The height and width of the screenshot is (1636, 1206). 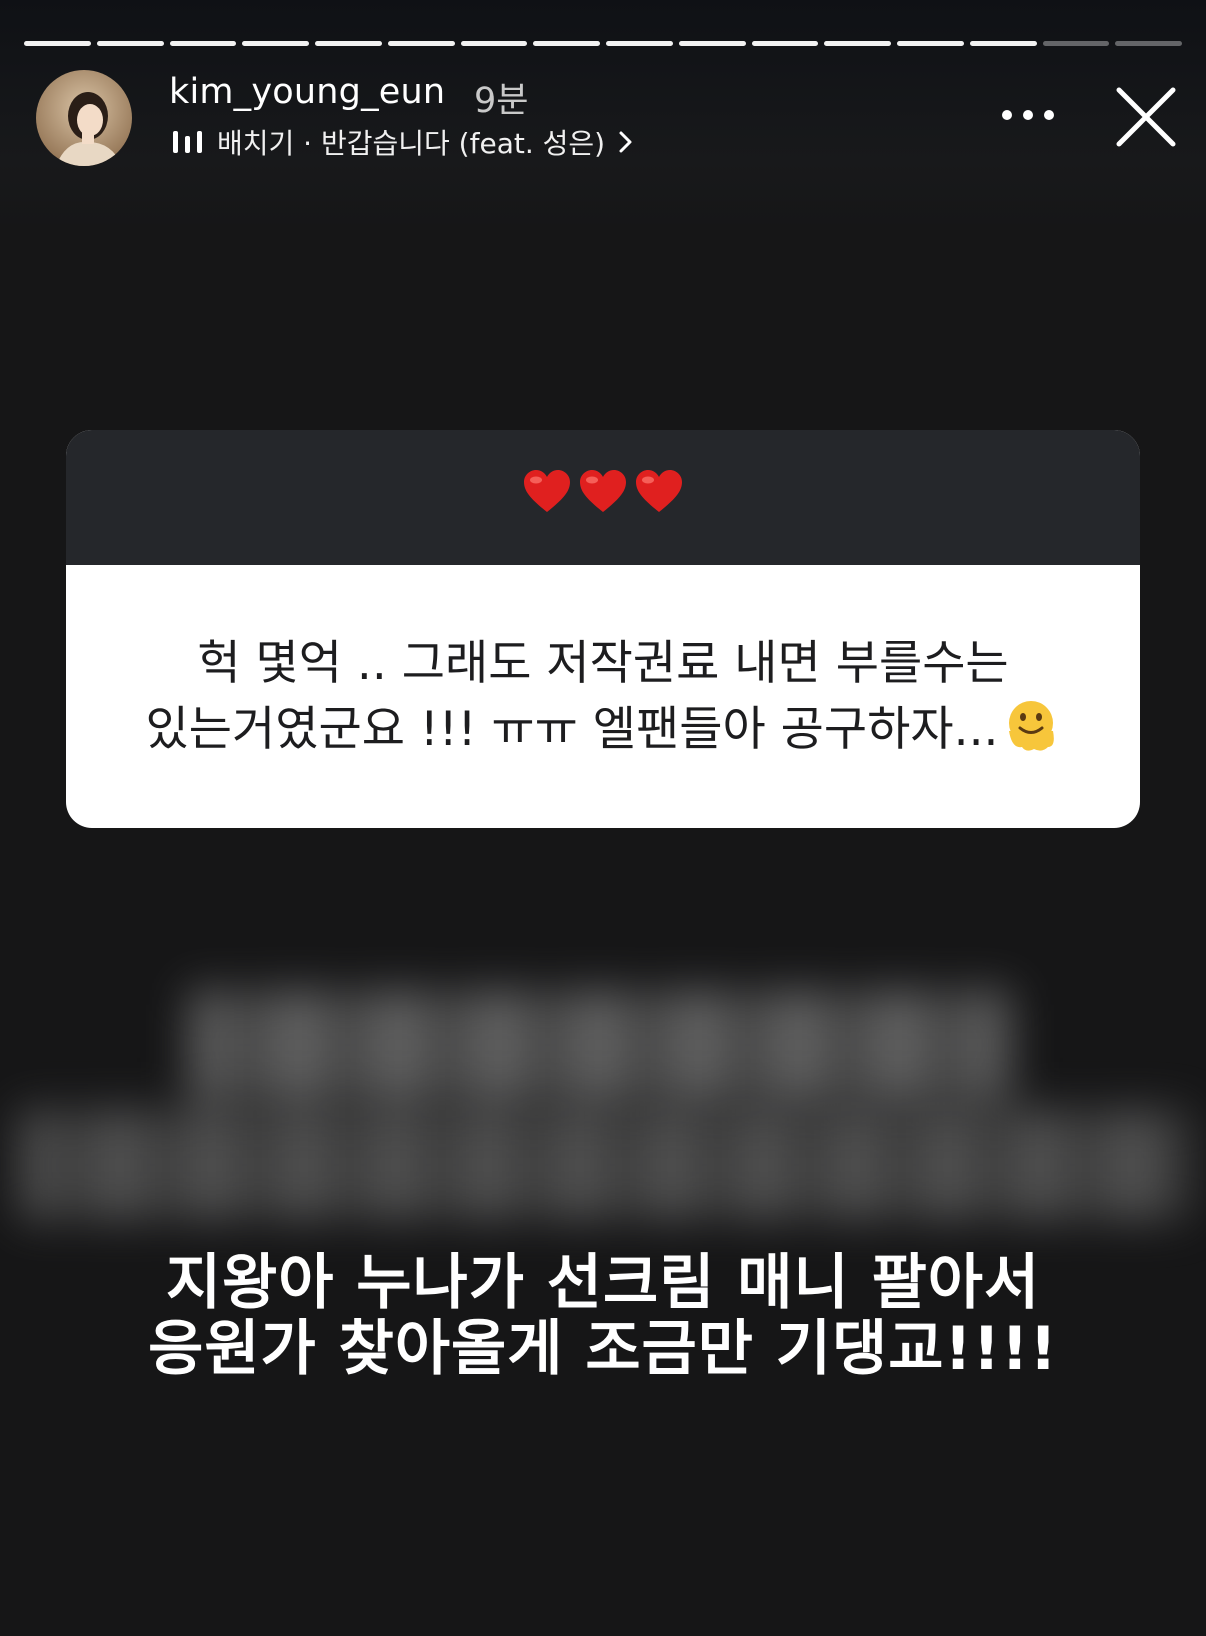 I want to click on melting-face-icon, so click(x=1032, y=725).